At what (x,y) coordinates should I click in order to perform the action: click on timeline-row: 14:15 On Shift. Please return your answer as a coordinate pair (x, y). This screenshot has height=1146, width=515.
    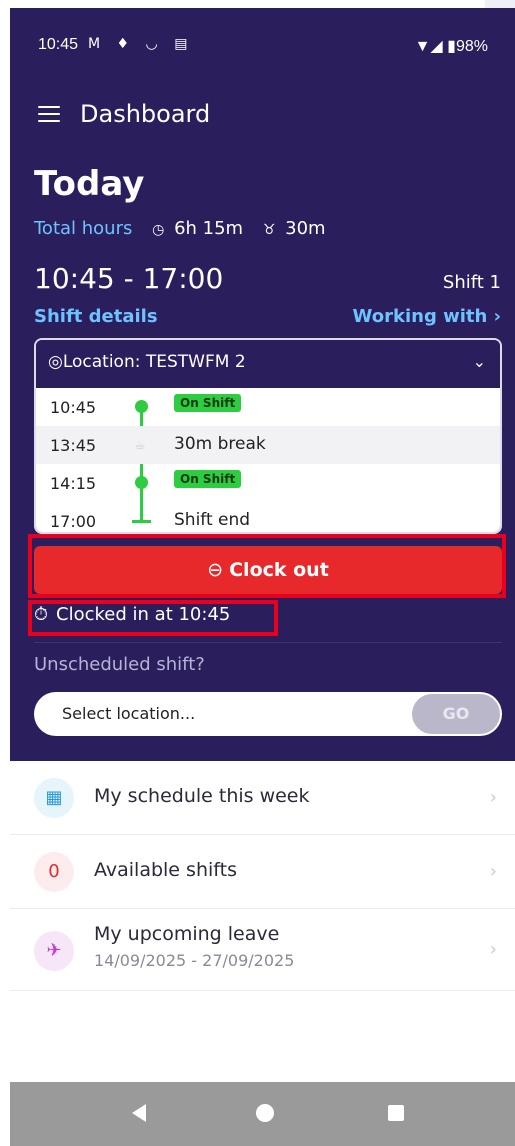
    Looking at the image, I should click on (268, 483).